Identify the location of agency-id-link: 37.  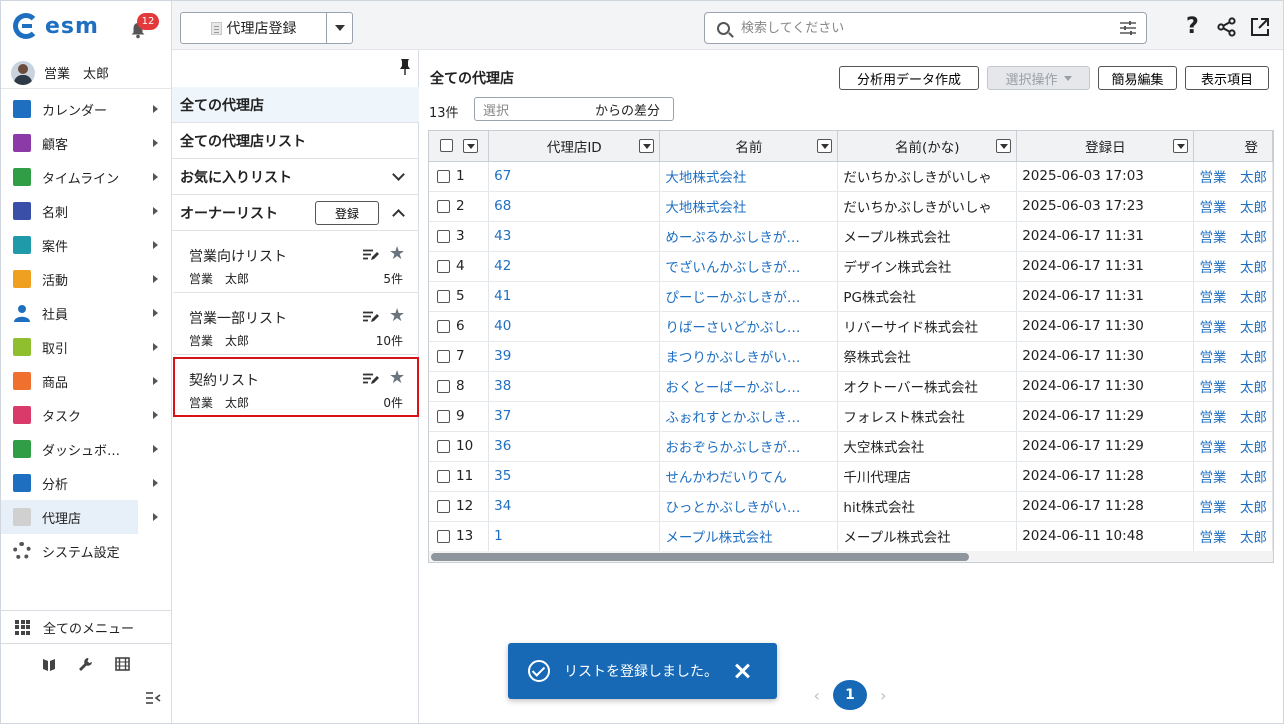
(574, 416).